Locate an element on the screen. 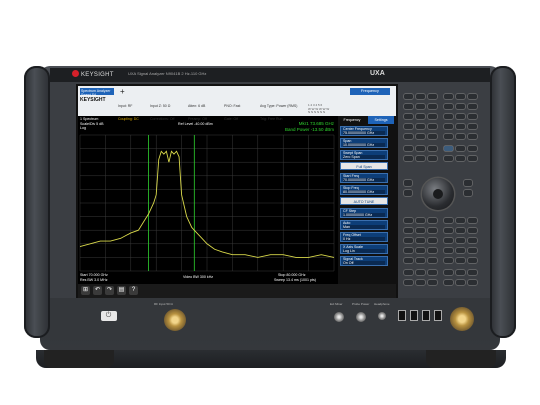  softkey-stop-freq: Stop Freq 80.000000000 GHz is located at coordinates (364, 190).